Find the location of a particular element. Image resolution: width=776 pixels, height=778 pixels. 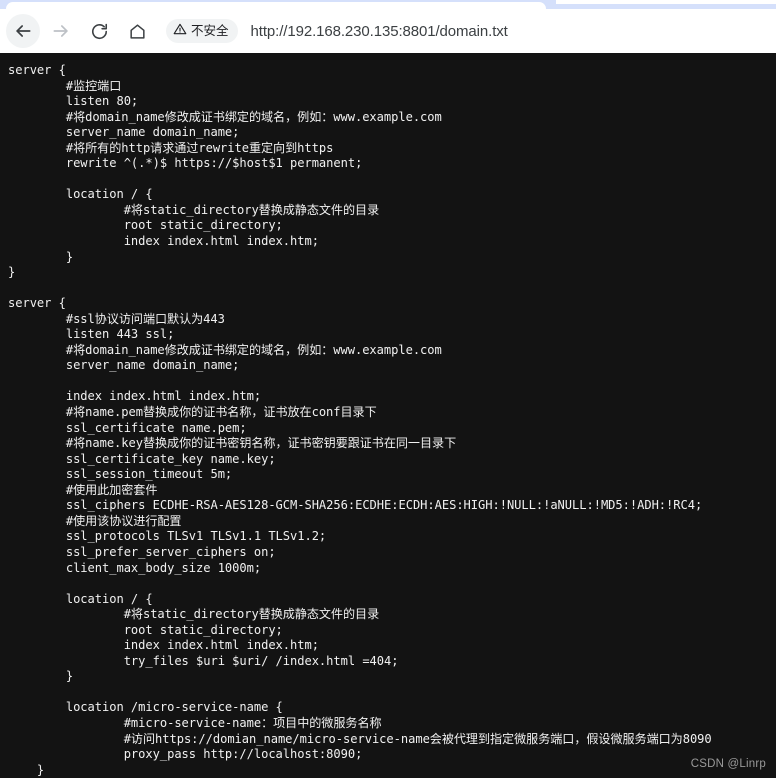

tab-strip is located at coordinates (388, 4).